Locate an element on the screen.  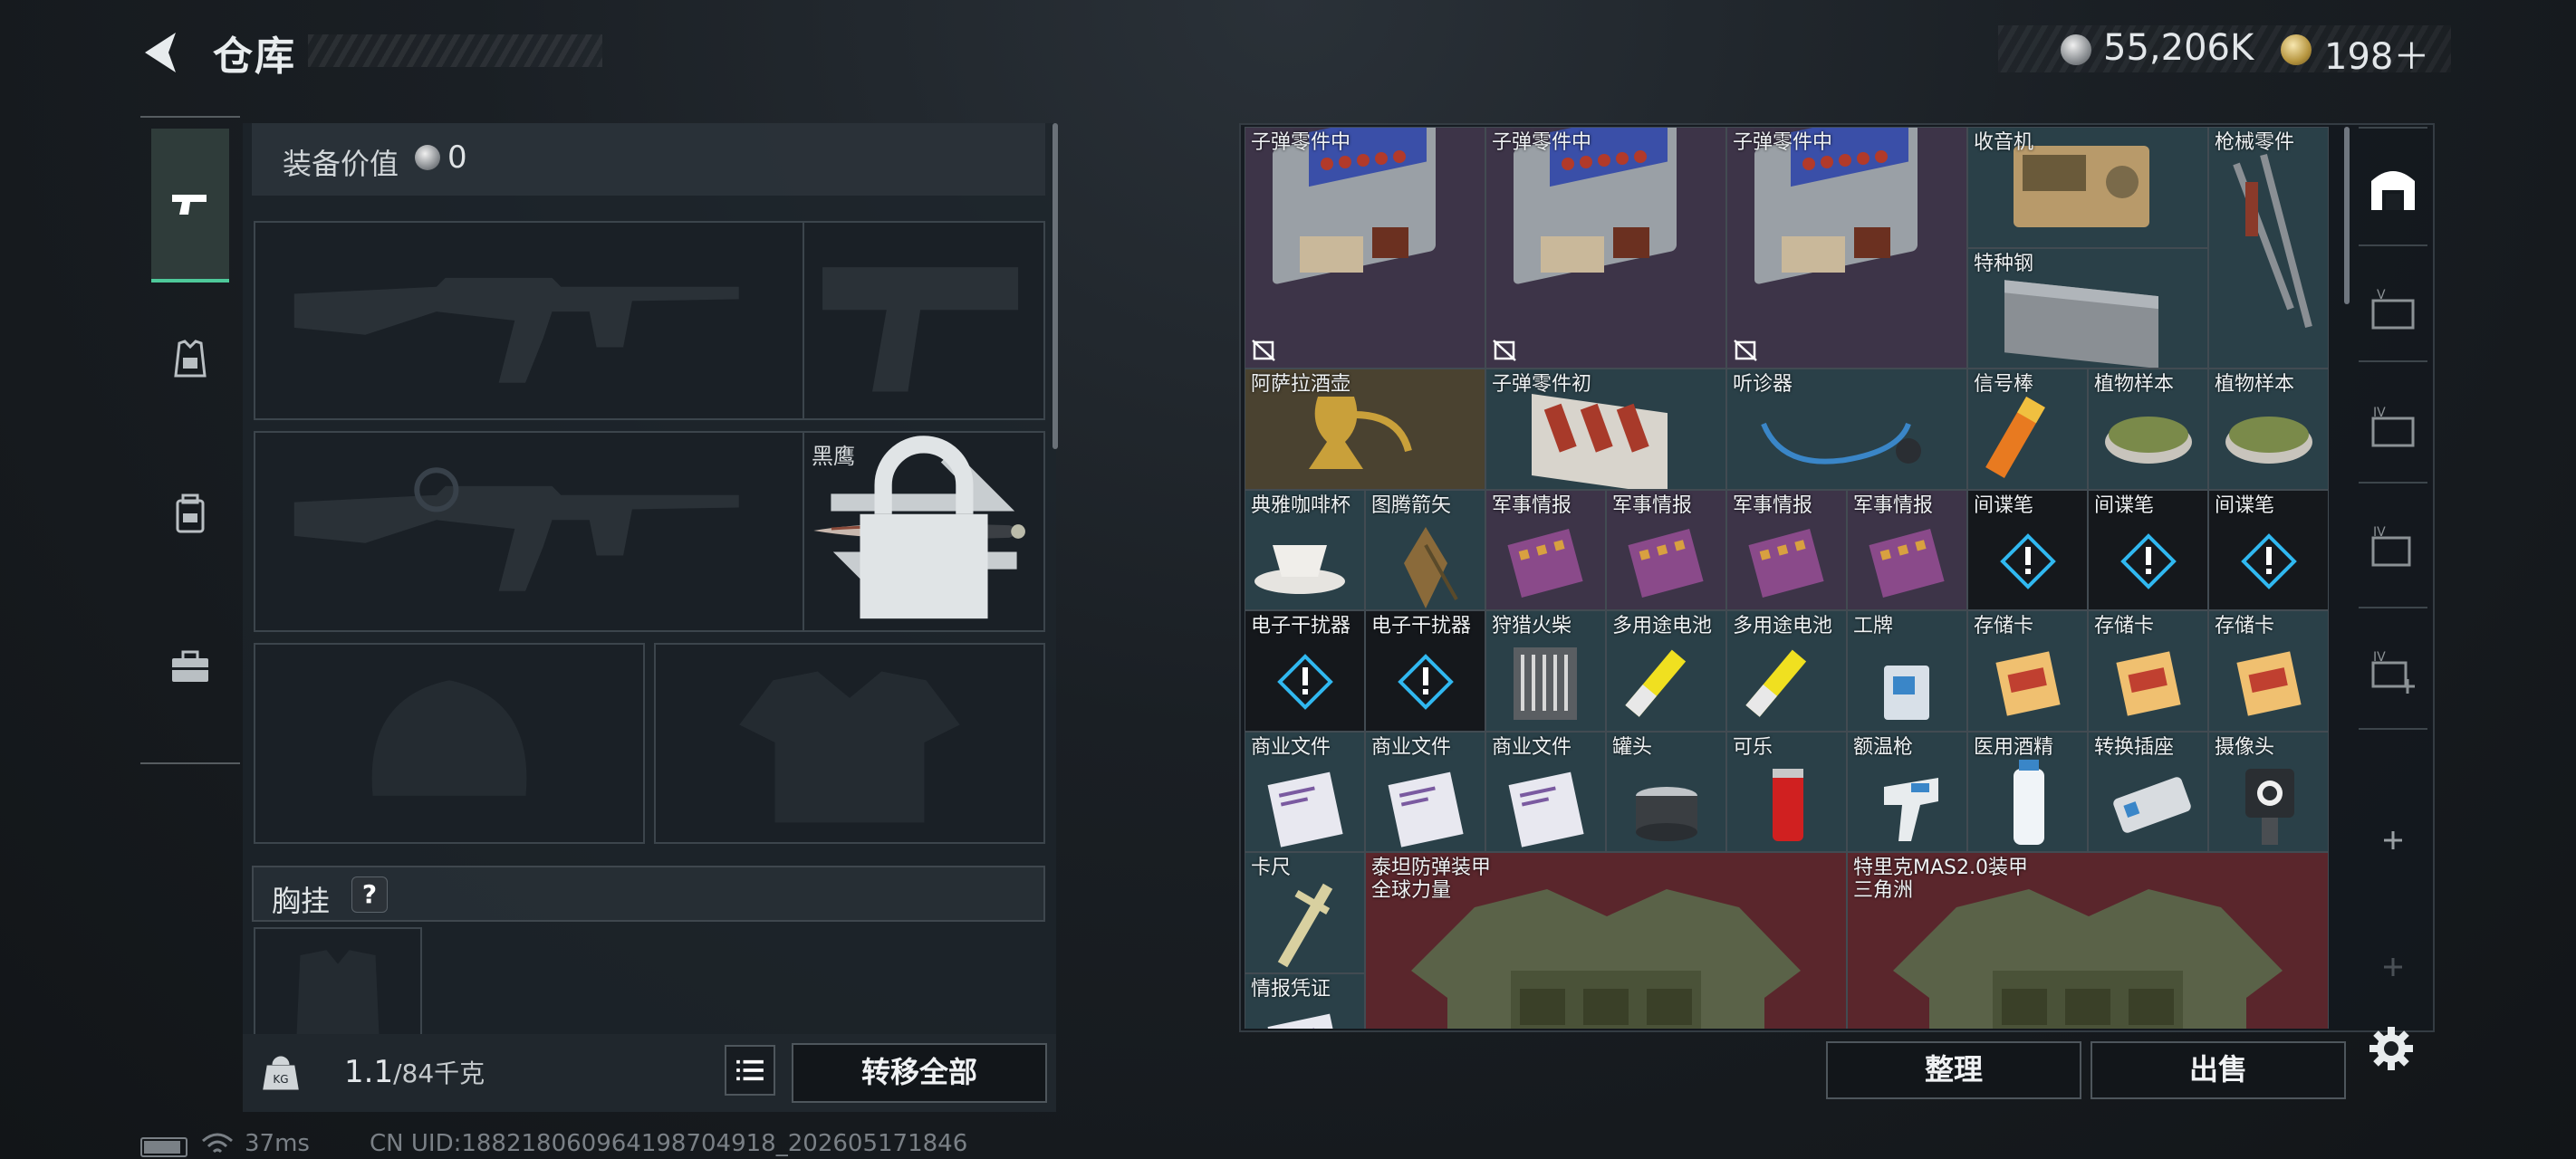
item-name: 植物样本 is located at coordinates (2255, 385).